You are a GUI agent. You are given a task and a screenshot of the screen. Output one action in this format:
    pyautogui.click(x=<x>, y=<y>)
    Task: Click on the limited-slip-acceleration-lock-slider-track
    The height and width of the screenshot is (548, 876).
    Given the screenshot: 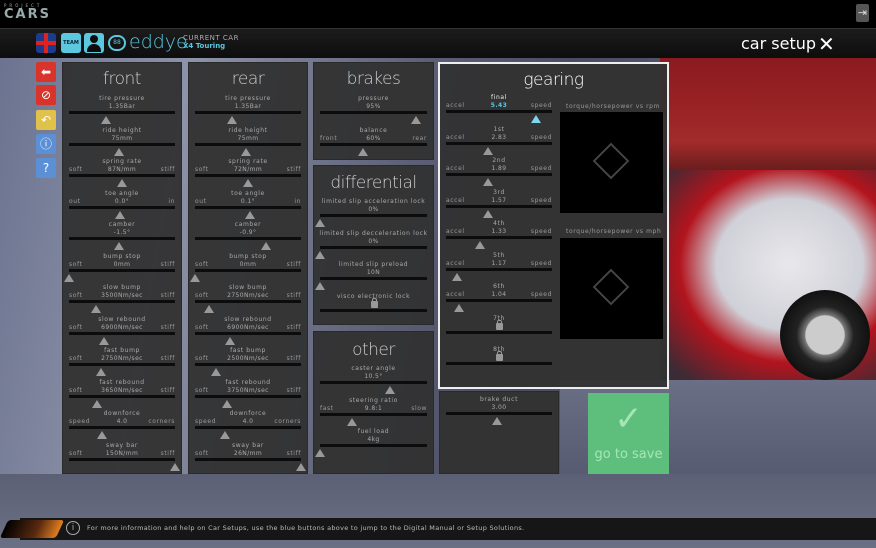 What is the action you would take?
    pyautogui.click(x=373, y=215)
    